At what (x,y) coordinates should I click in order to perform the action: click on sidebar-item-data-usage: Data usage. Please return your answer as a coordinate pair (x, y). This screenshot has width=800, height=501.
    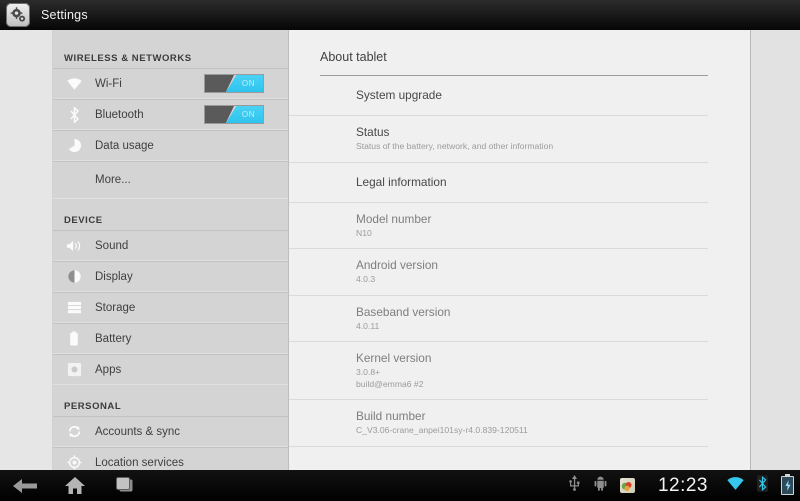
    Looking at the image, I should click on (170, 145).